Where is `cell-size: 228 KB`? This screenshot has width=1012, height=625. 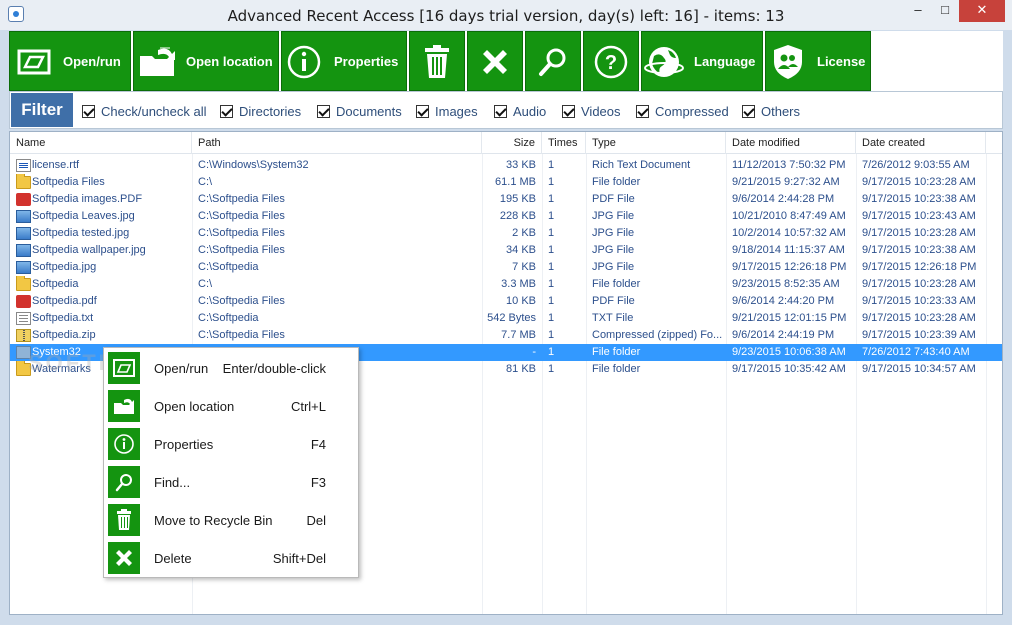
cell-size: 228 KB is located at coordinates (517, 216).